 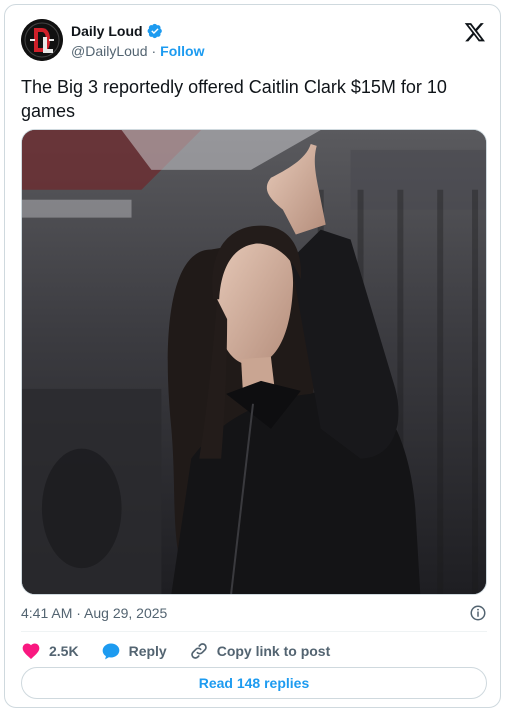 What do you see at coordinates (94, 613) in the screenshot?
I see `tweet-timestamp: 4:41 AM · Aug 29, 2025` at bounding box center [94, 613].